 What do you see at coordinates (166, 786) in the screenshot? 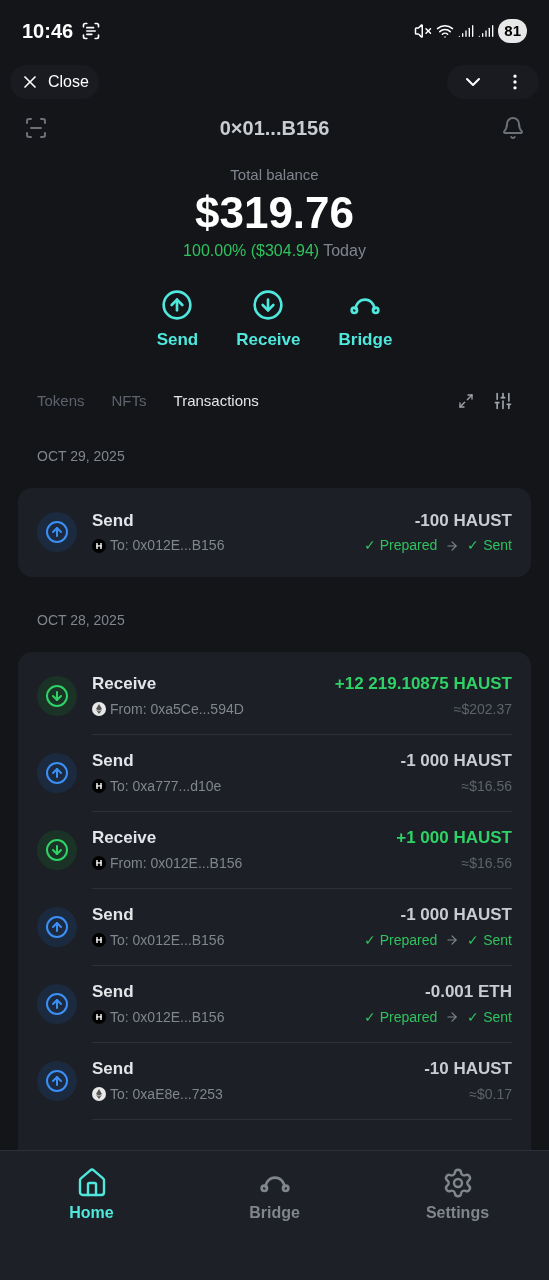
I see `transaction-address: To: 0xa777...d10e` at bounding box center [166, 786].